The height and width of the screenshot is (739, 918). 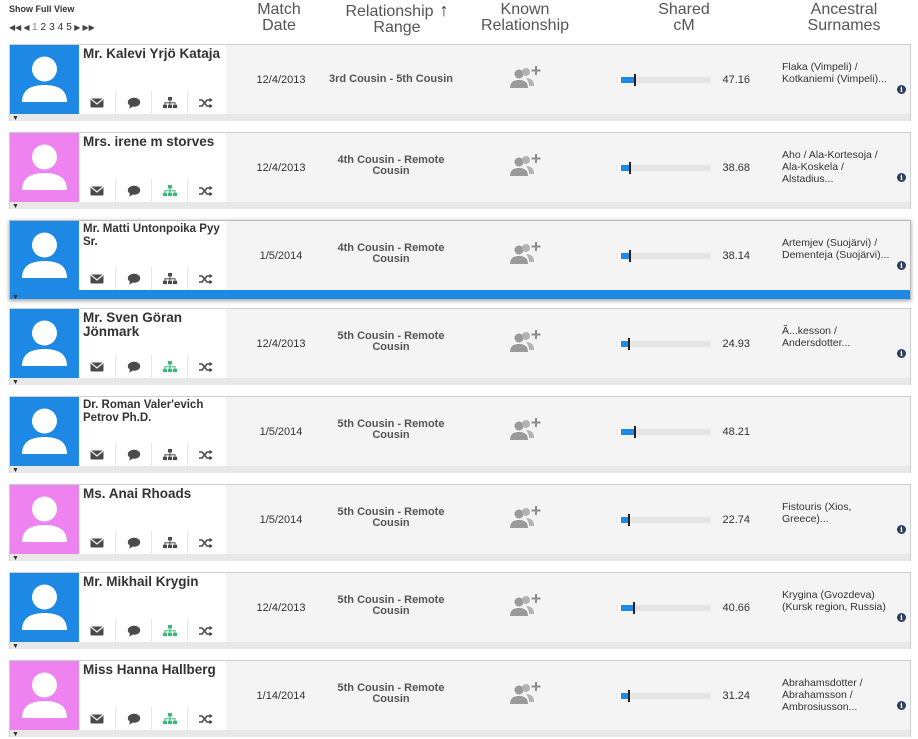 What do you see at coordinates (77, 27) in the screenshot?
I see `next-page-icon: ▶` at bounding box center [77, 27].